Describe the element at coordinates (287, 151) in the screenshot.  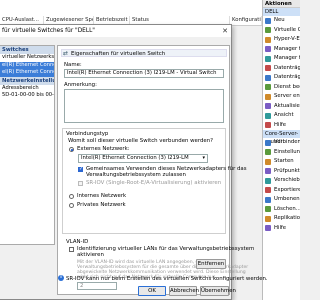
I see `action-label: Einstellungen` at that location.